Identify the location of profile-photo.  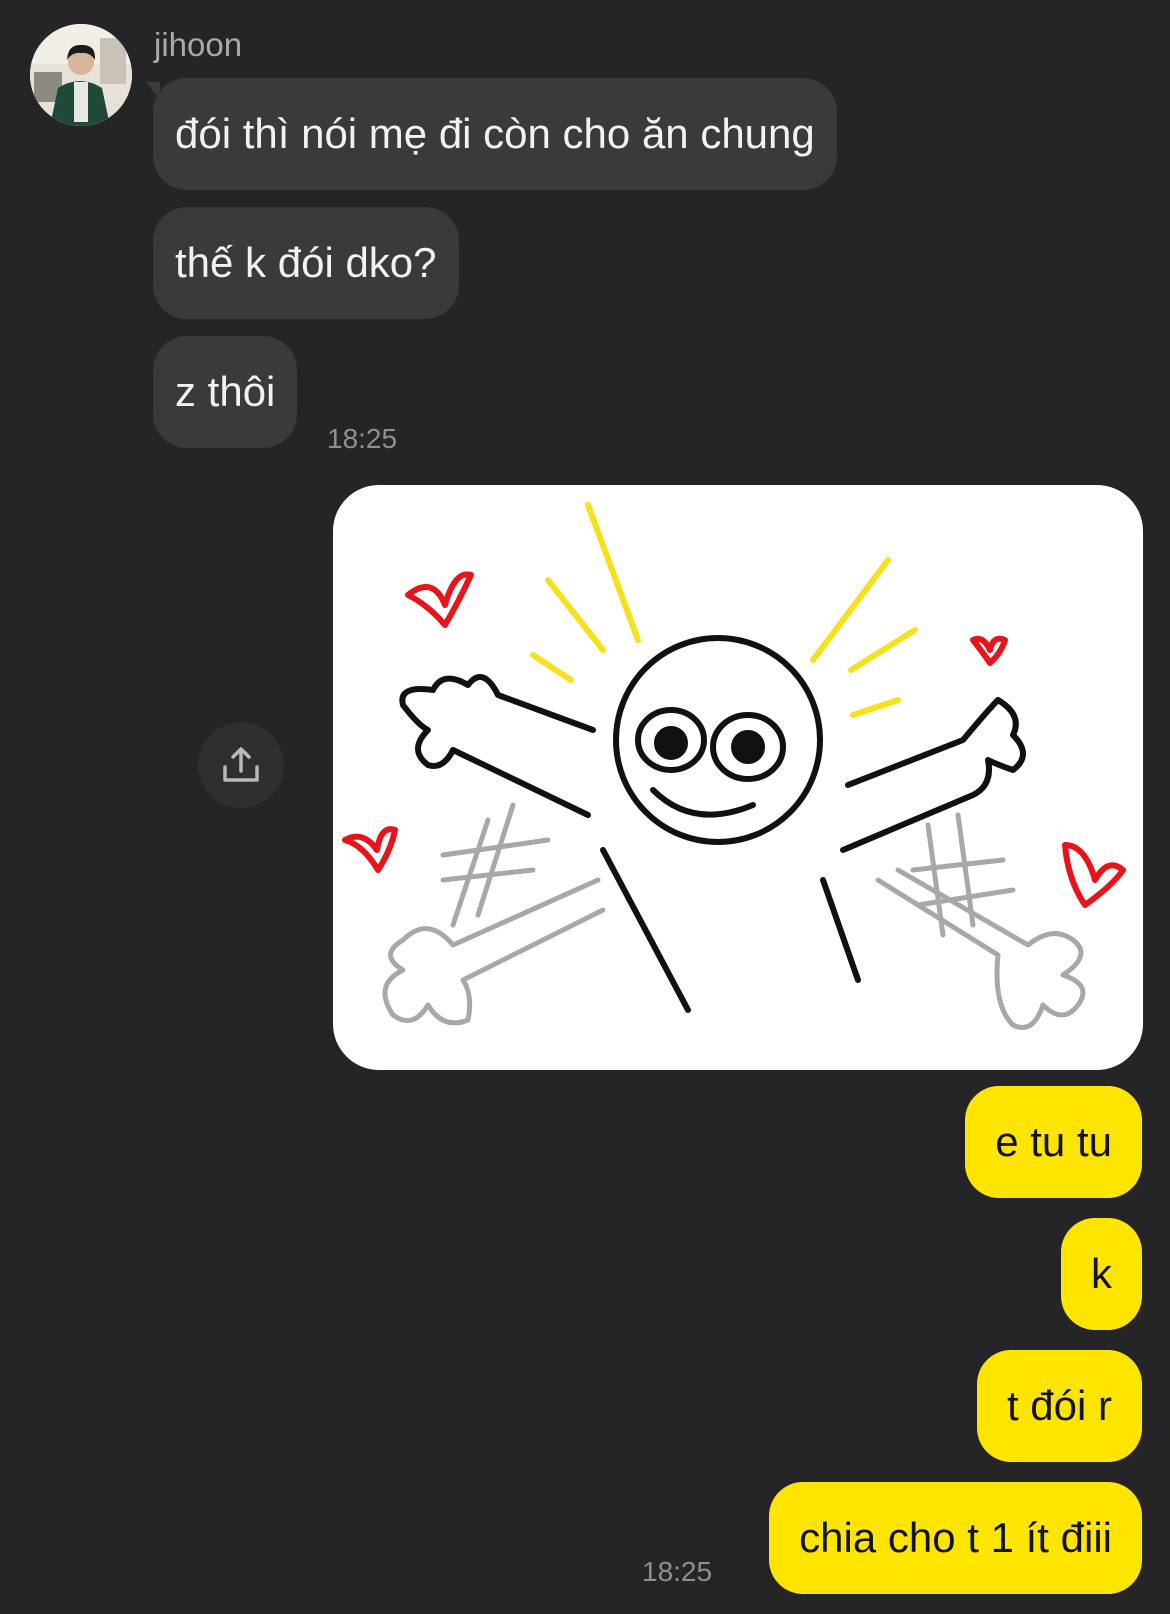
(81, 75).